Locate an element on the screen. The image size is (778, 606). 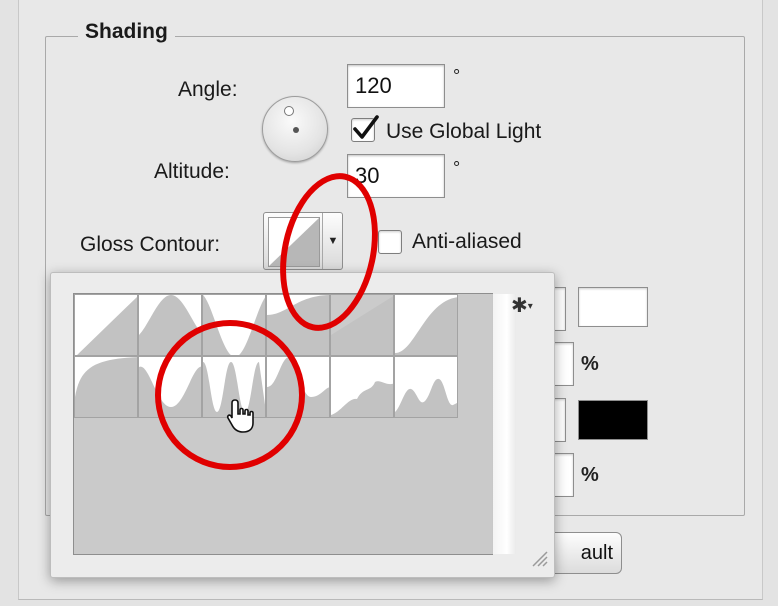
dial-light-handle is located at coordinates (289, 111).